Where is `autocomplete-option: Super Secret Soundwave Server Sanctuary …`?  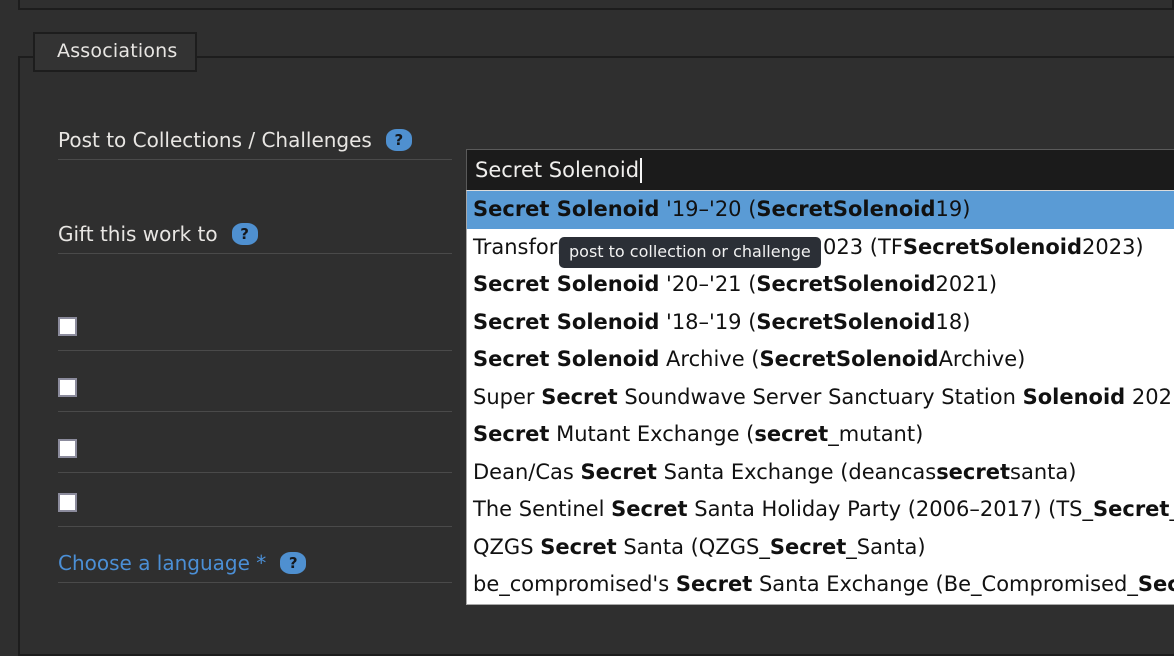
autocomplete-option: Super Secret Soundwave Server Sanctuary … is located at coordinates (820, 398).